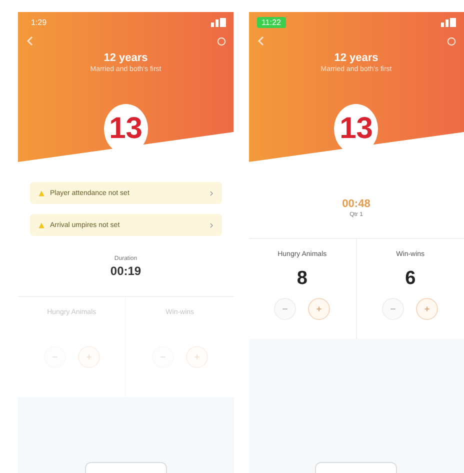  Describe the element at coordinates (39, 22) in the screenshot. I see `status-time: 1:29` at that location.